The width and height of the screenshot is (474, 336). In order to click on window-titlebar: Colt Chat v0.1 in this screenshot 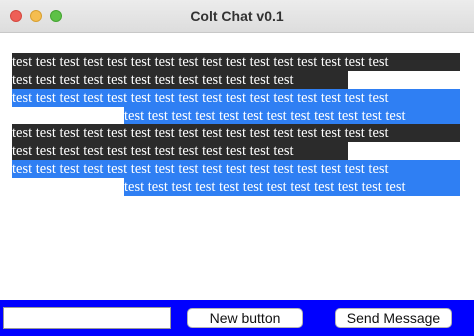, I will do `click(237, 16)`.